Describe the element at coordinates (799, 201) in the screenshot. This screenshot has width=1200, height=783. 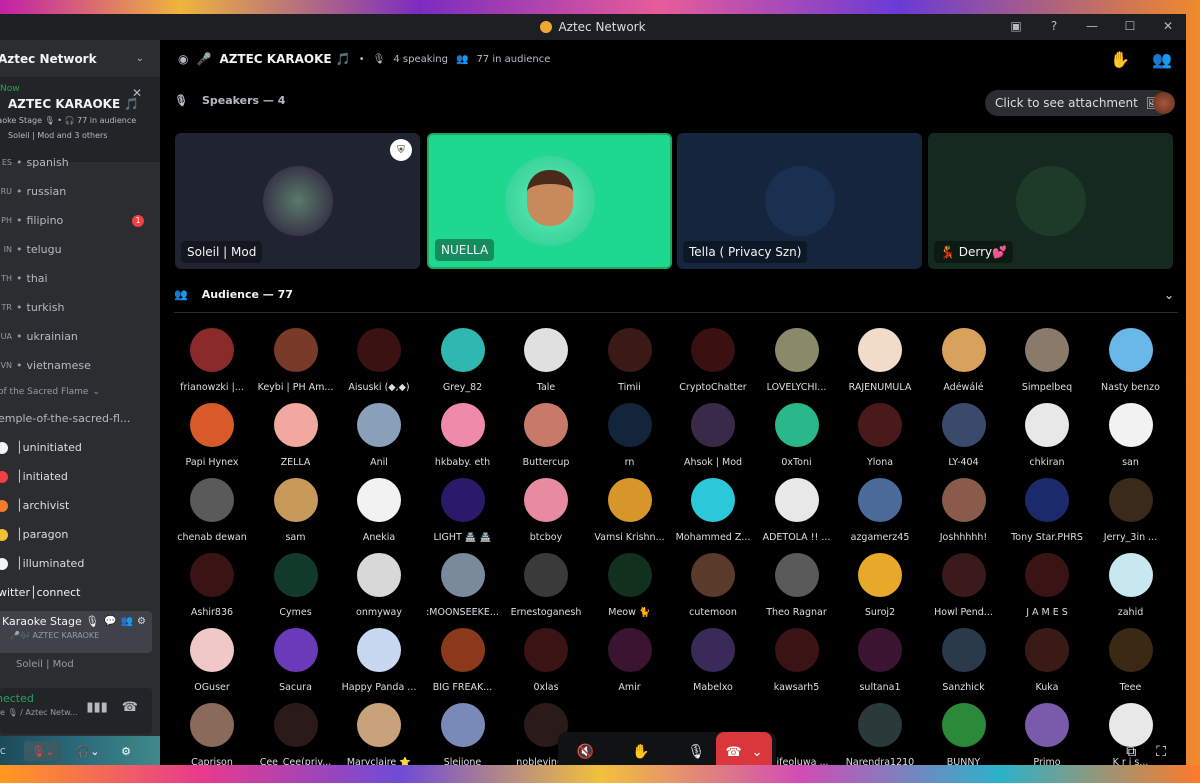
I see `speaker-tile: Tella ( Privacy Szn)` at that location.